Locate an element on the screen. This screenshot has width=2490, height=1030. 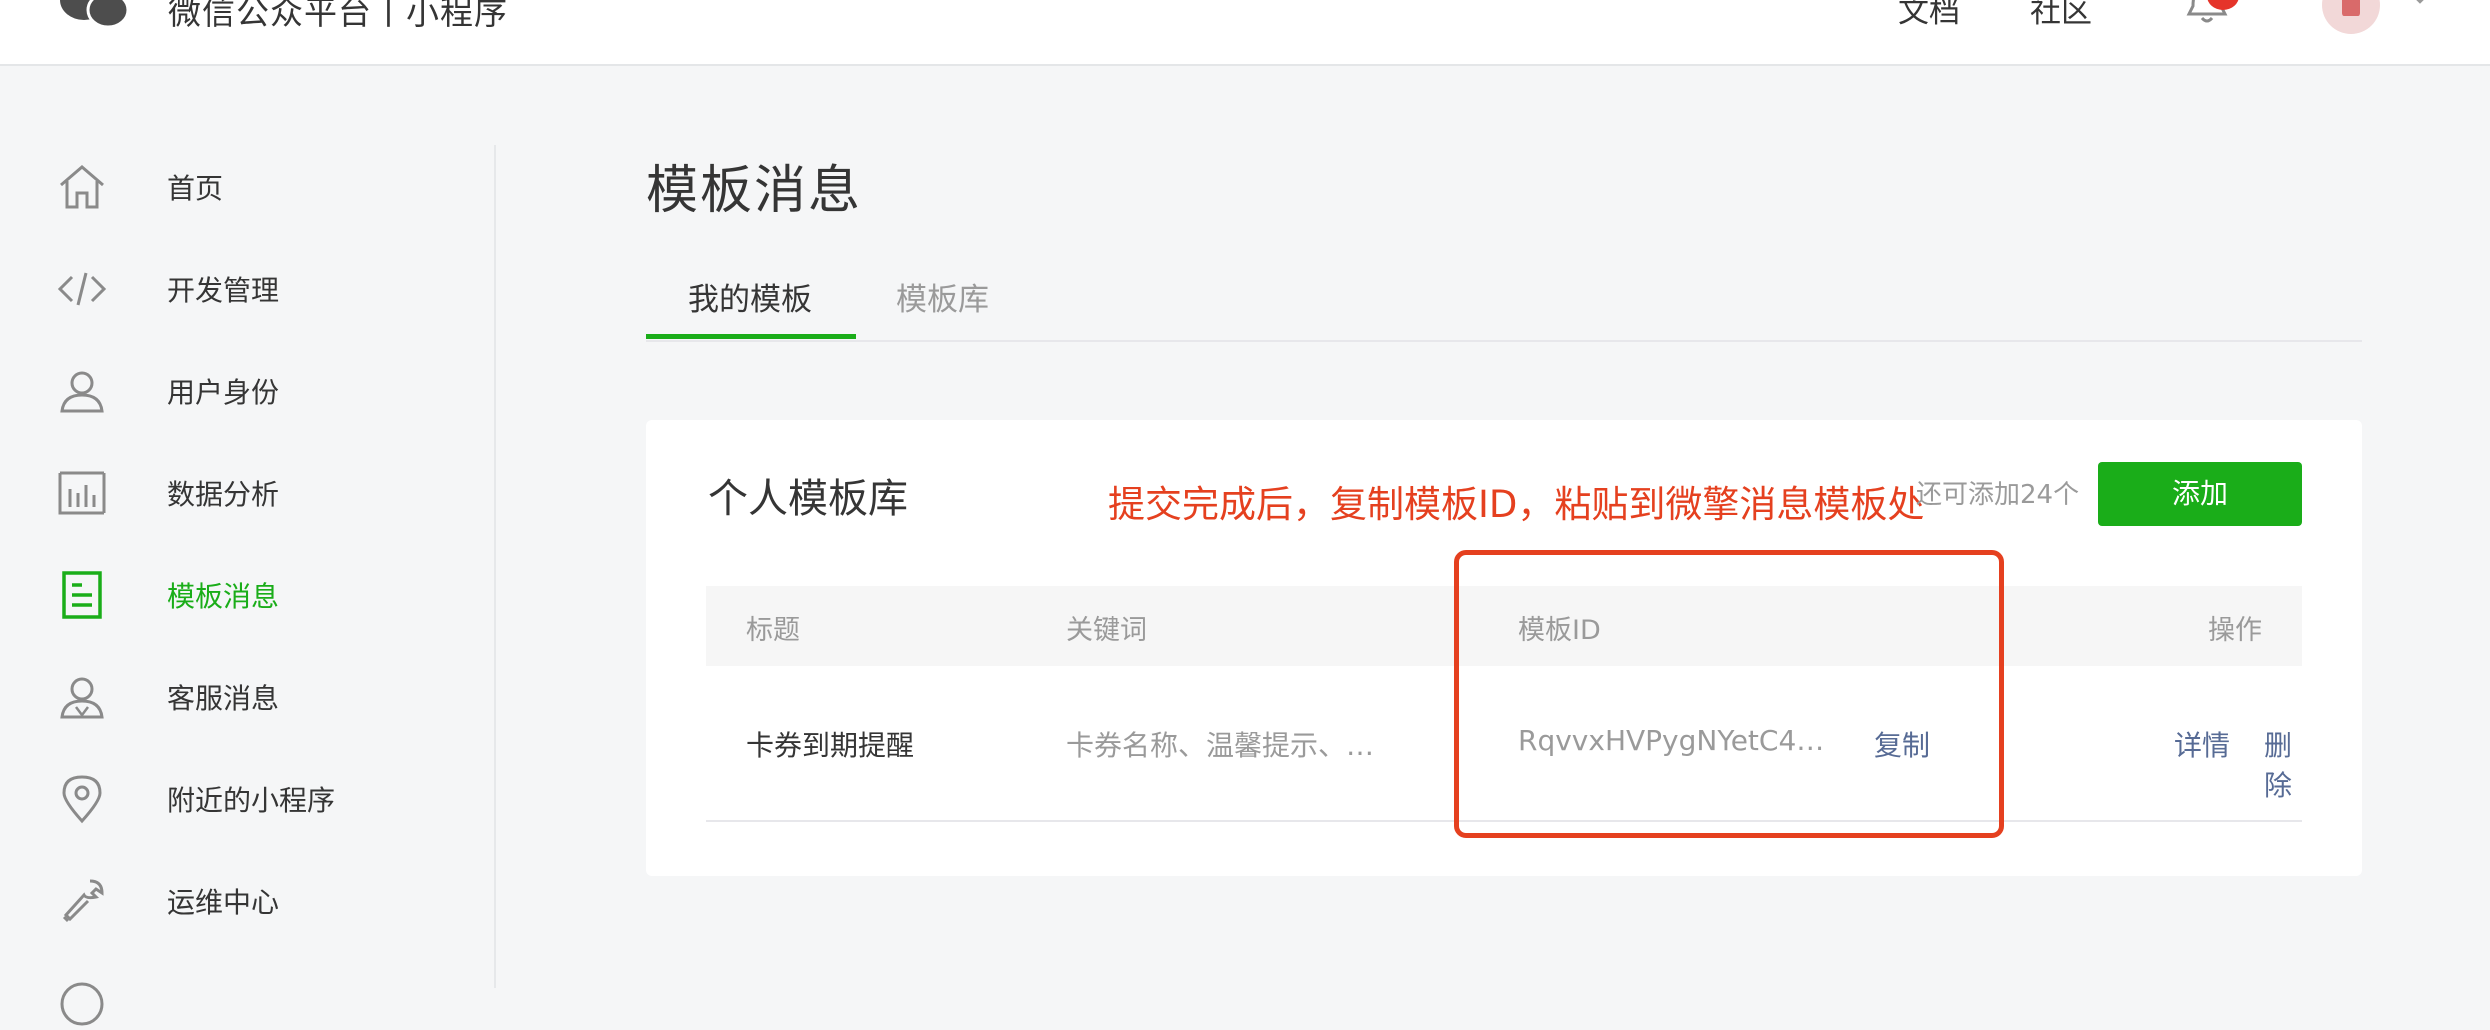
sidebar-item-label: 模板消息 is located at coordinates (223, 596).